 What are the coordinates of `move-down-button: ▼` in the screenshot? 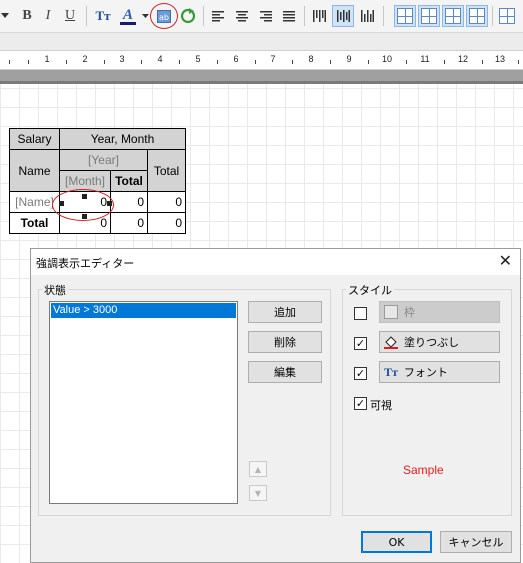 It's located at (258, 493).